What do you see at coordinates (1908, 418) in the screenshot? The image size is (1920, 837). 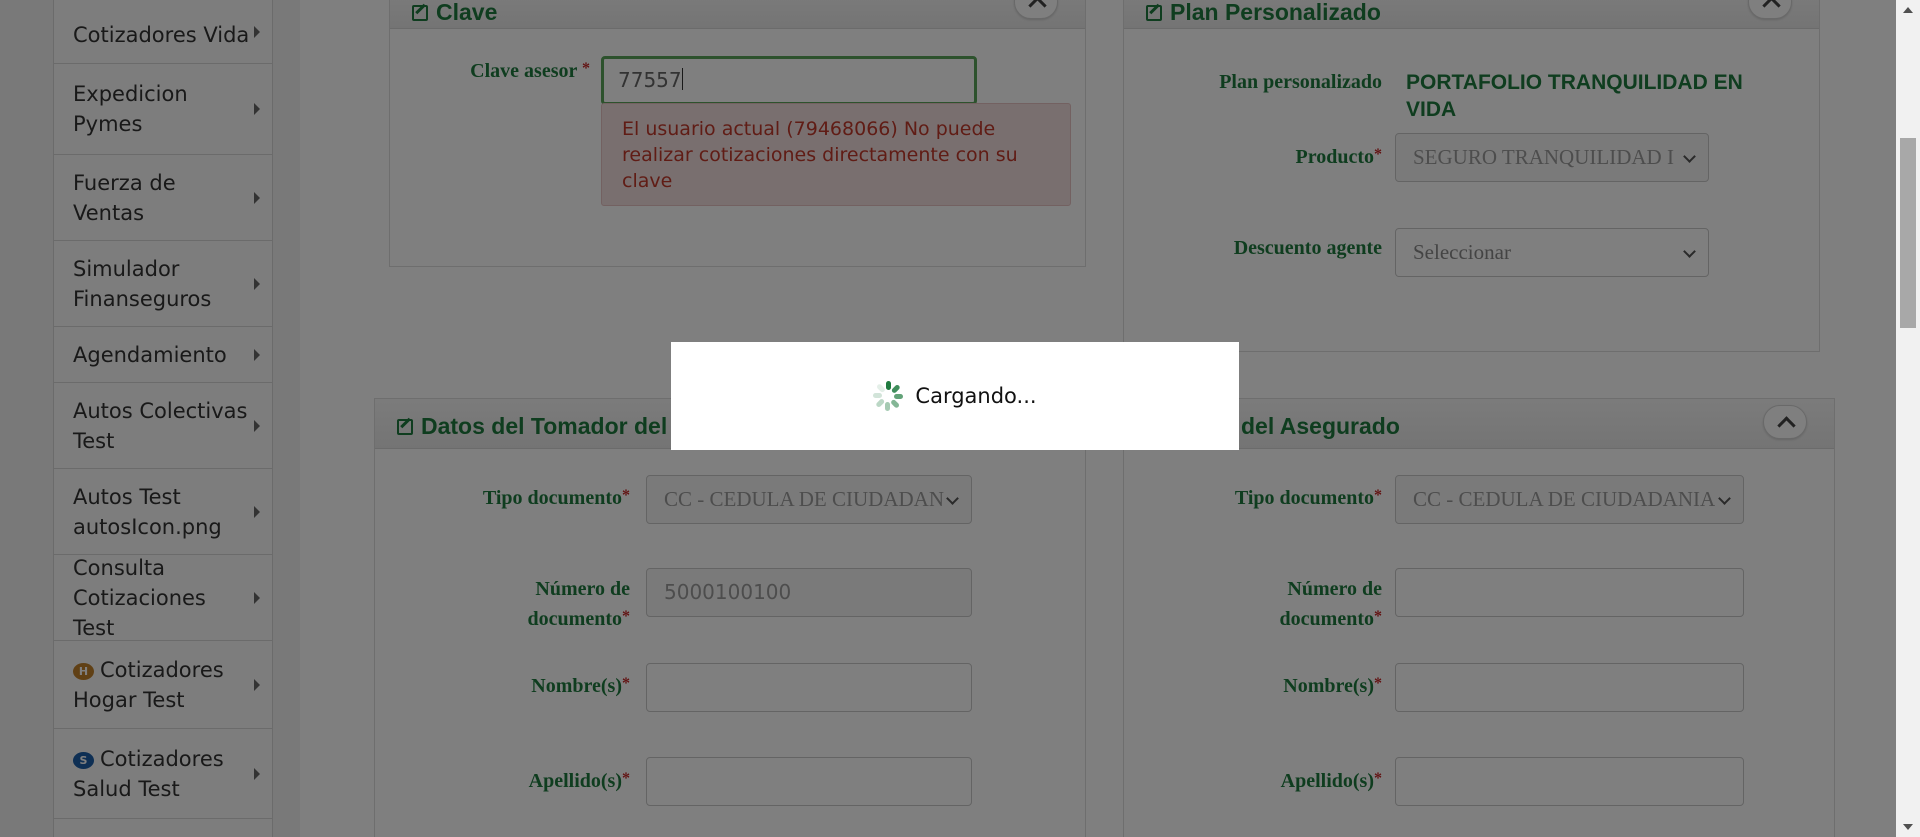 I see `vertical-scrollbar` at bounding box center [1908, 418].